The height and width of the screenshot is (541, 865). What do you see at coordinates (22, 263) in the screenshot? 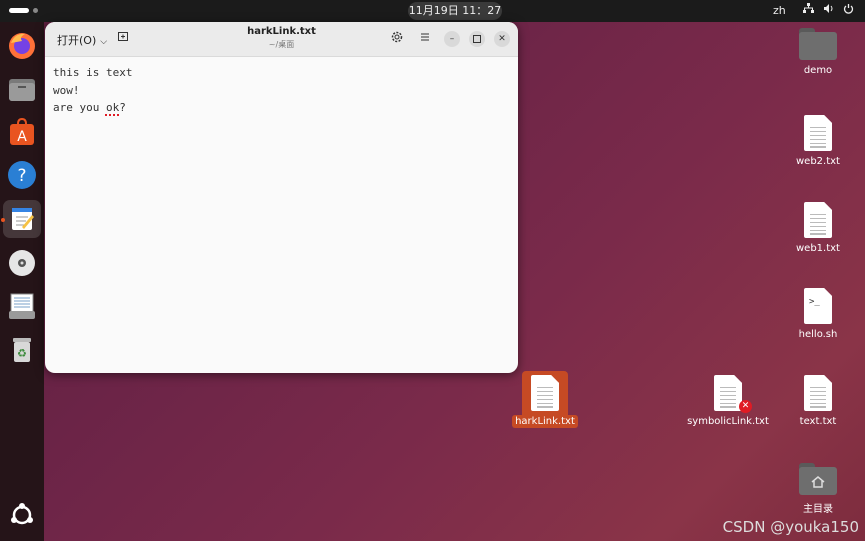
I see `disc-icon` at bounding box center [22, 263].